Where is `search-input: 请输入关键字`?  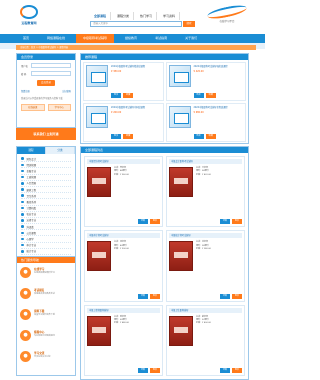
search-input: 请输入关键字 is located at coordinates (136, 24).